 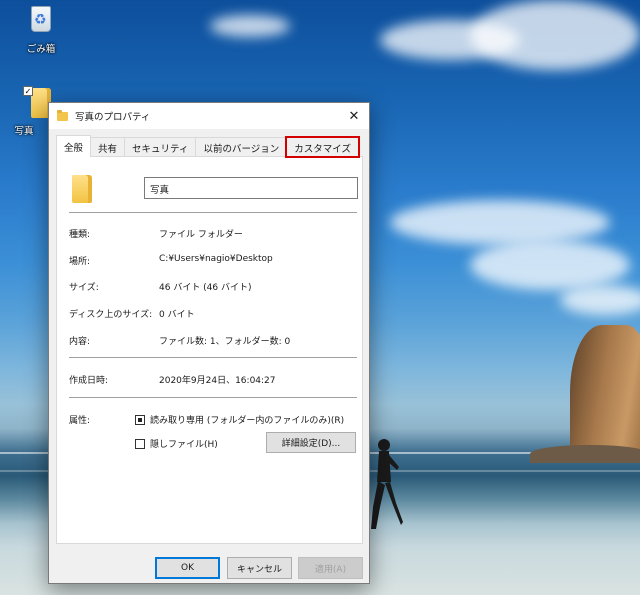 I want to click on close-icon: ✕, so click(x=354, y=116).